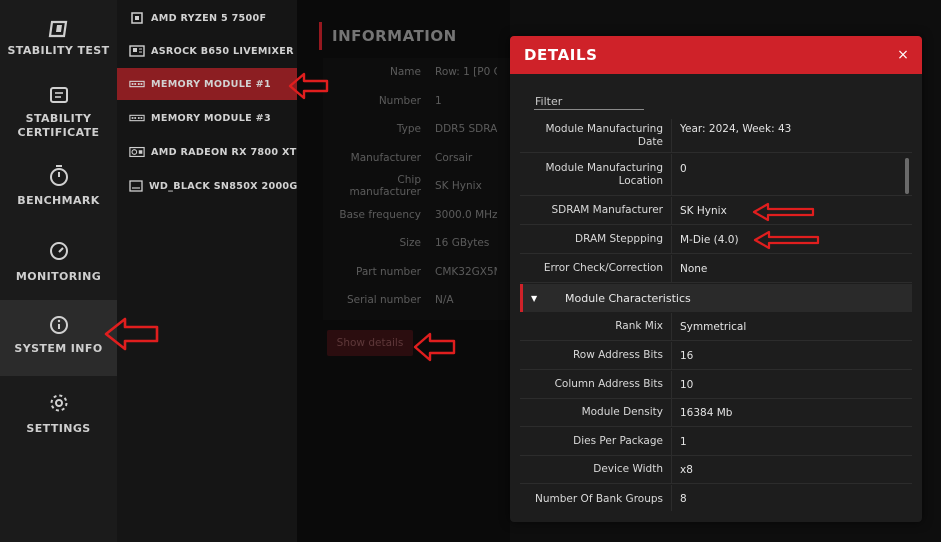 This screenshot has width=941, height=542. I want to click on device-label: WD_BLACK SN850X 2000GB, so click(227, 186).